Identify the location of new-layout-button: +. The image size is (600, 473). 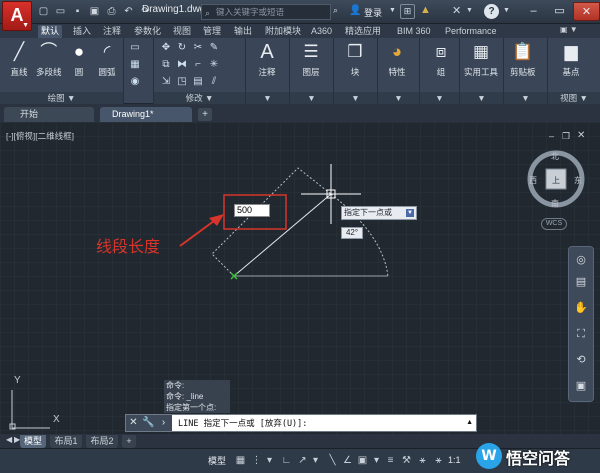
(129, 441).